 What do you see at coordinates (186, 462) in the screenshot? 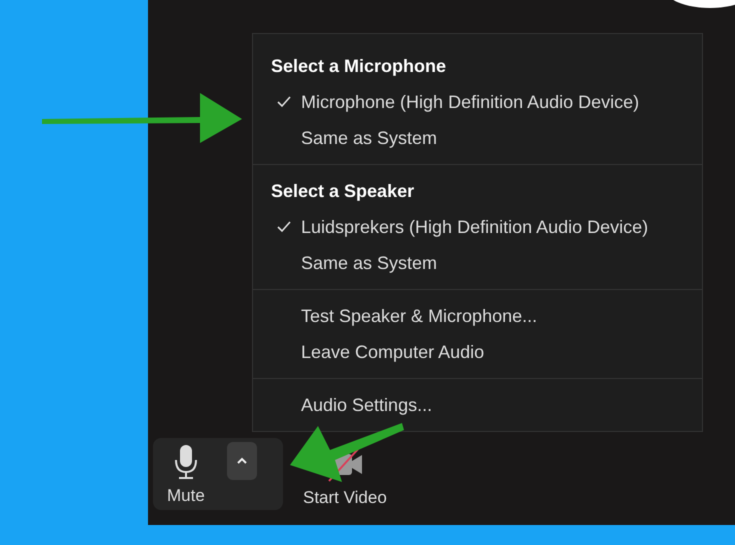
I see `microphone-icon` at bounding box center [186, 462].